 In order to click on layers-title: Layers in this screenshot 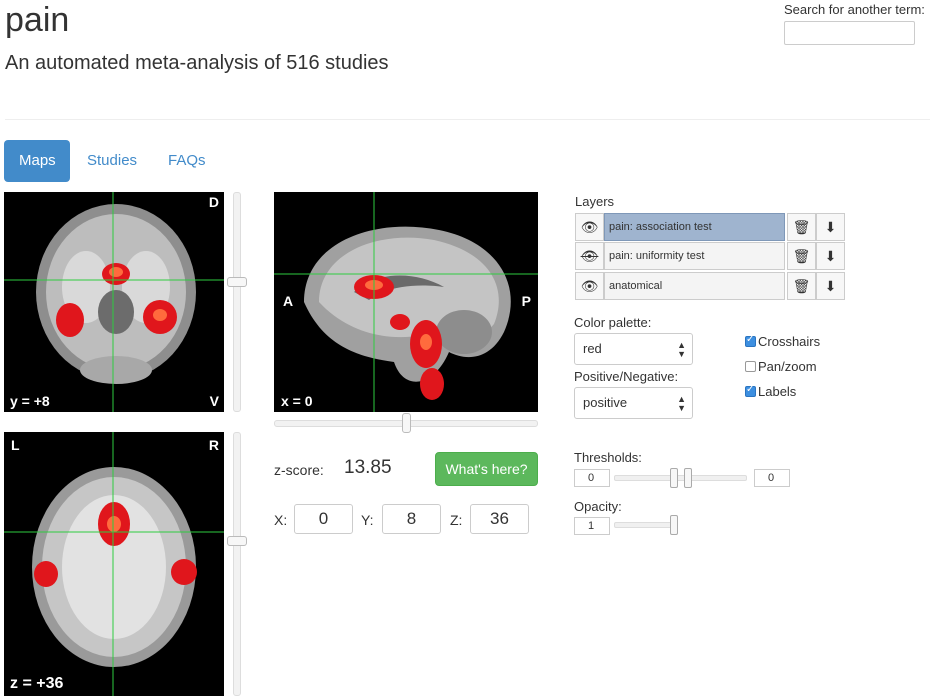, I will do `click(595, 201)`.